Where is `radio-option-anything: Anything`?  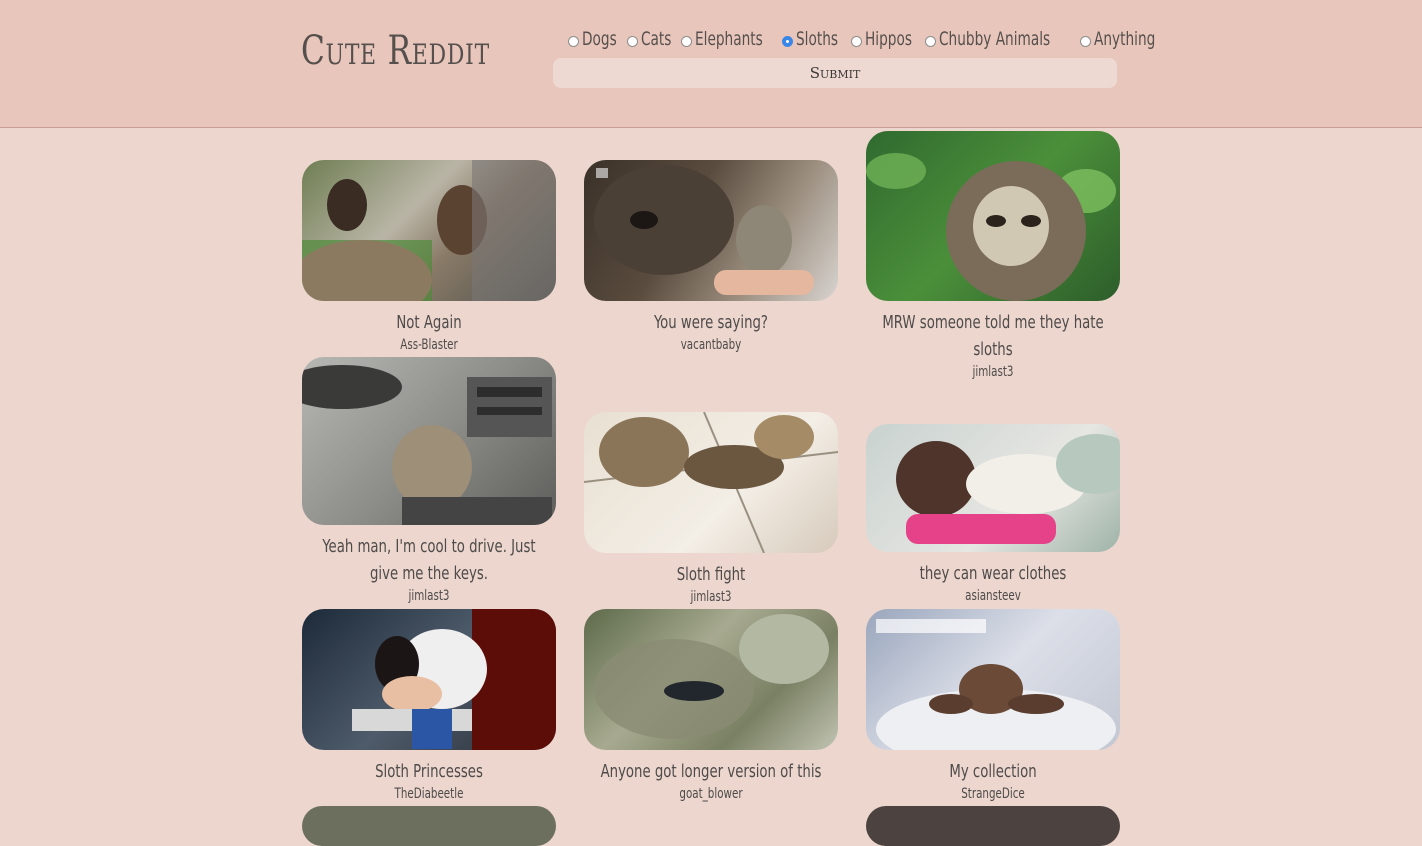
radio-option-anything: Anything is located at coordinates (1123, 39).